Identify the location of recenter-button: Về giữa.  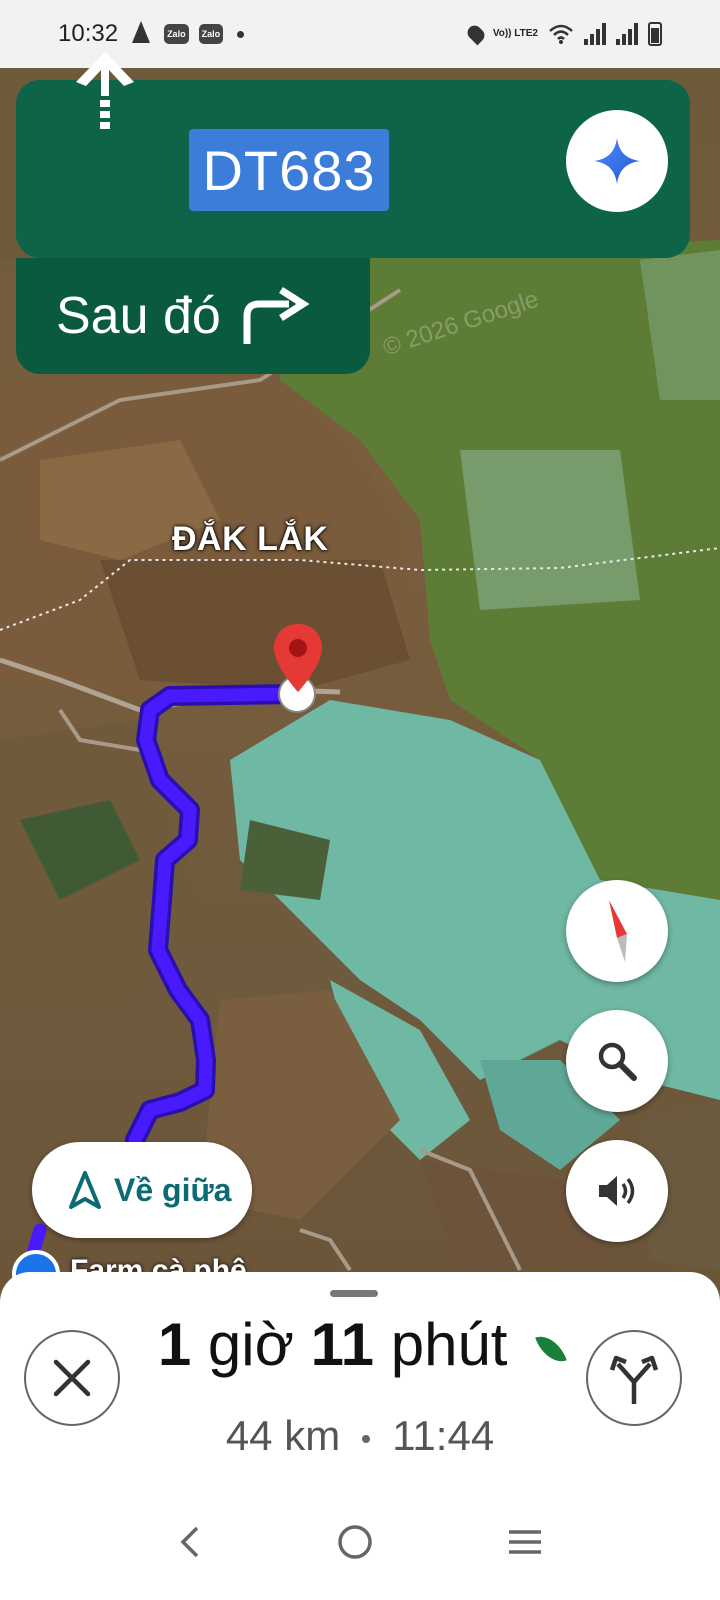
(142, 1190).